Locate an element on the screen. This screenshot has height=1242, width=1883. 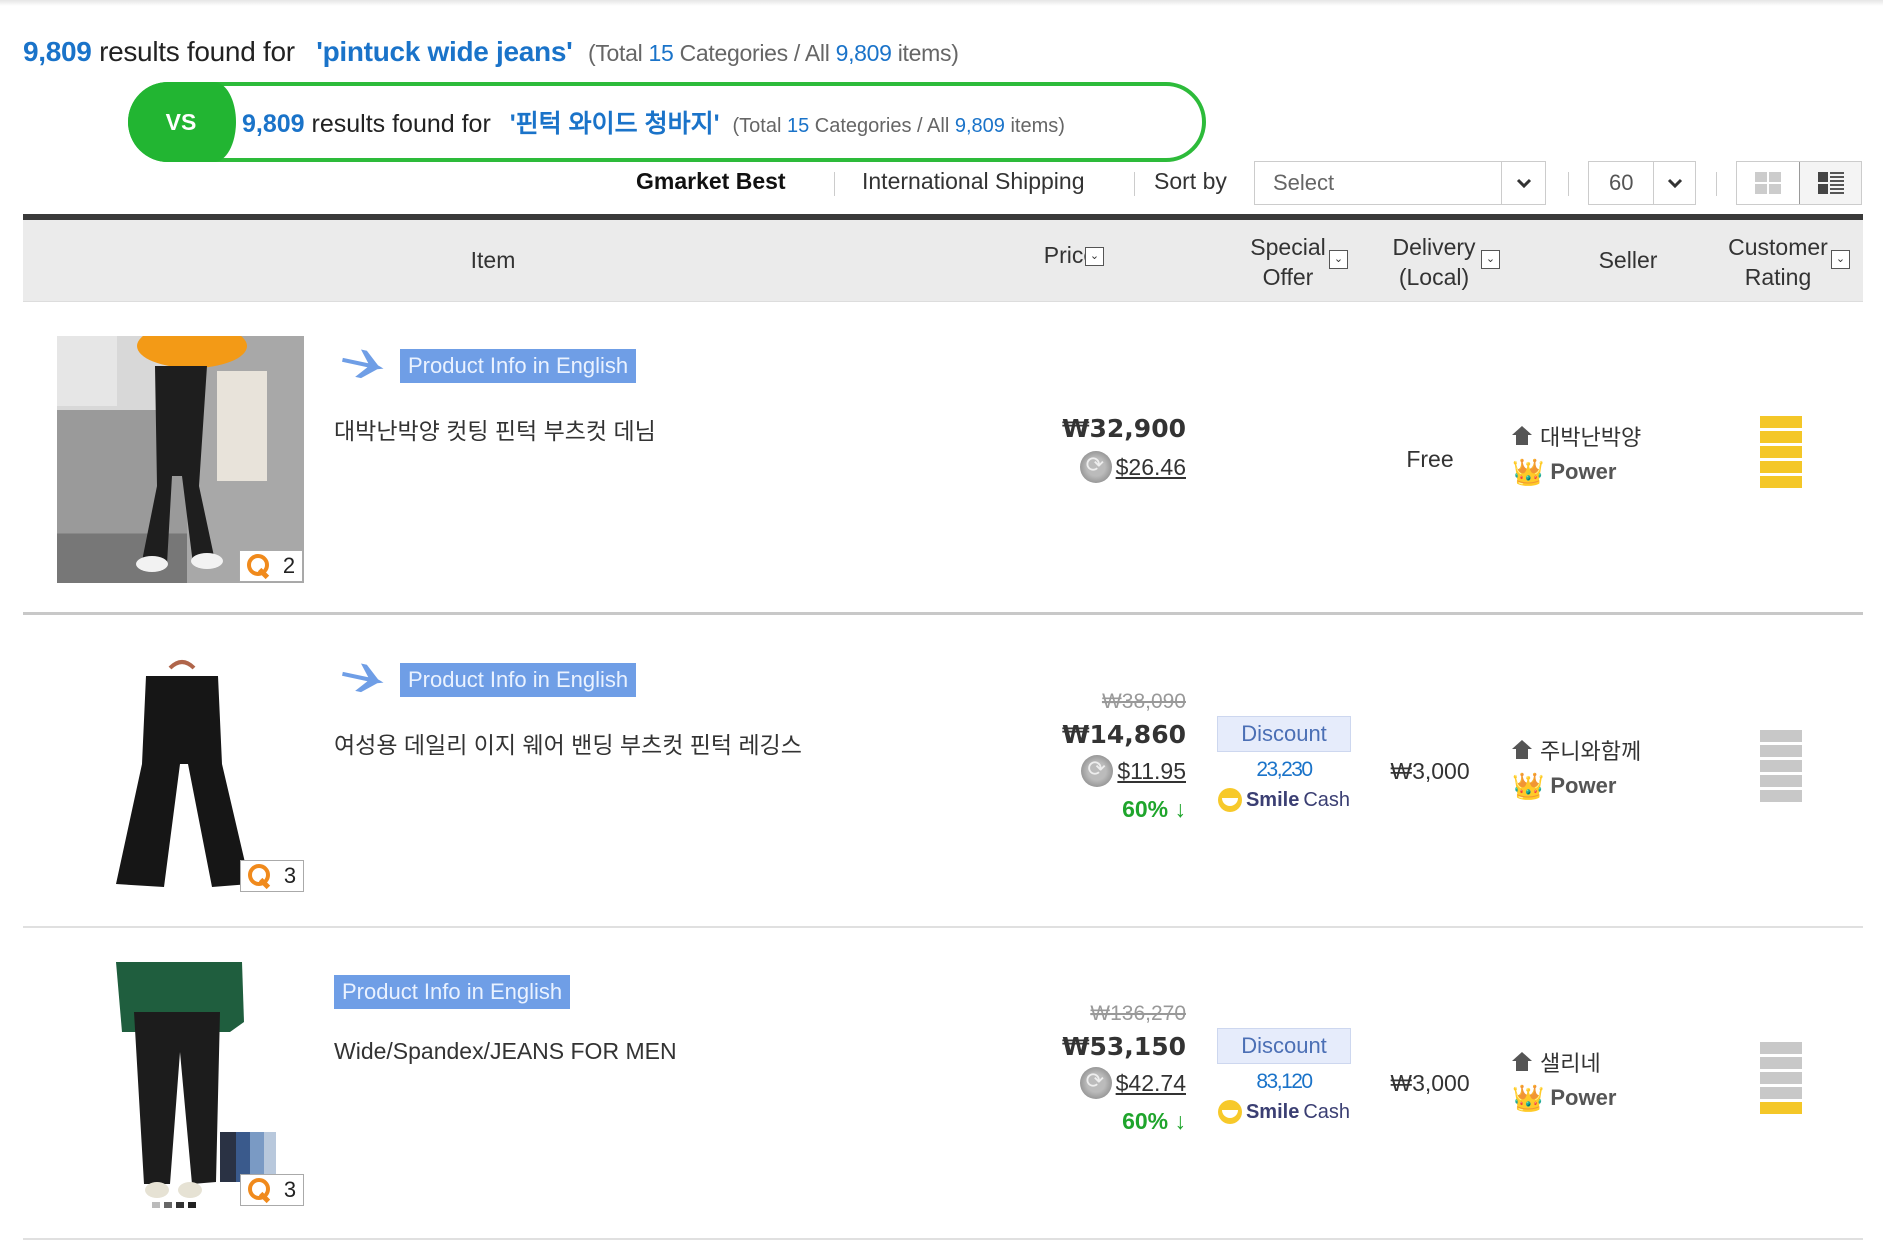
category-count: 15 is located at coordinates (661, 53).